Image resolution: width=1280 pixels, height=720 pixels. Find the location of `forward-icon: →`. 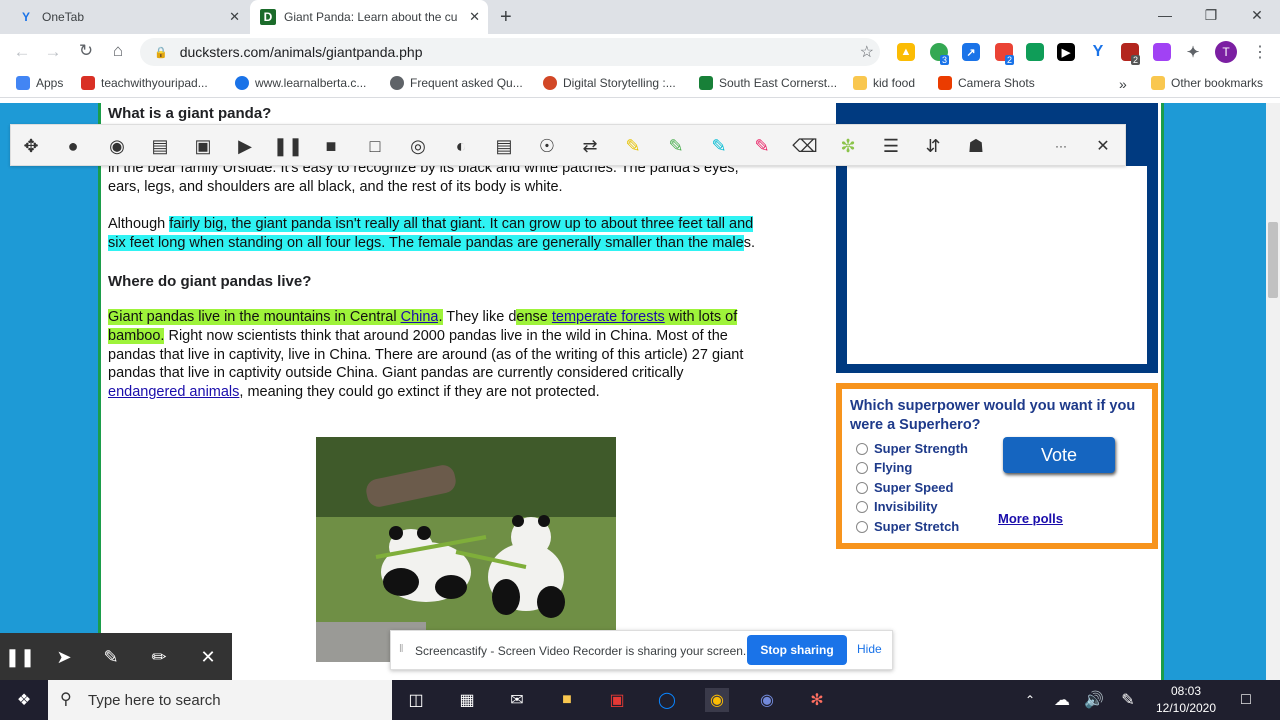

forward-icon: → is located at coordinates (53, 52).